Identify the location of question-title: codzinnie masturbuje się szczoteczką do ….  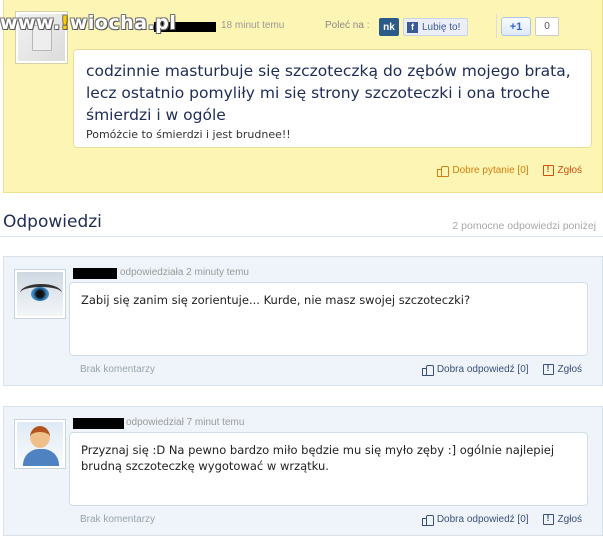
(328, 93).